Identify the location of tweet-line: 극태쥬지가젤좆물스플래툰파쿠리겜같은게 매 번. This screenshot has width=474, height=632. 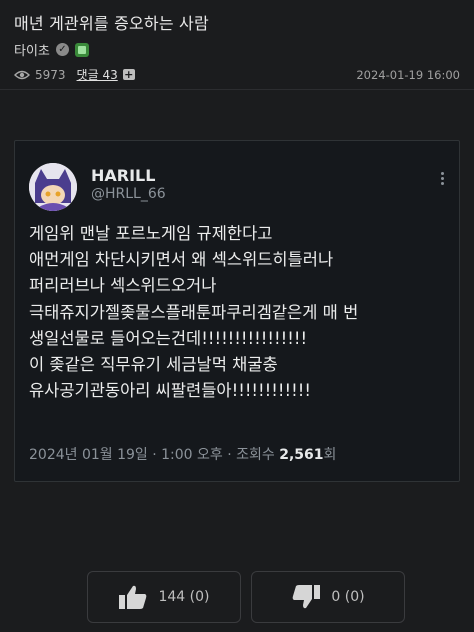
(194, 312).